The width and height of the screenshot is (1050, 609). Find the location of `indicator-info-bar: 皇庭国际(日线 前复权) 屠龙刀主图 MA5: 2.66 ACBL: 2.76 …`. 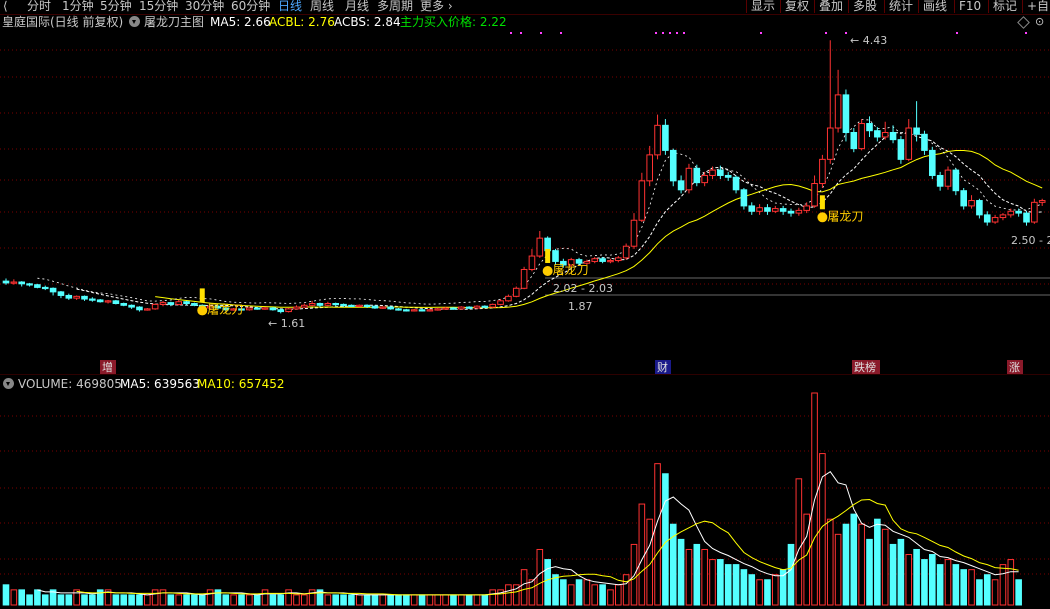

indicator-info-bar: 皇庭国际(日线 前复权) 屠龙刀主图 MA5: 2.66 ACBL: 2.76 … is located at coordinates (525, 22).